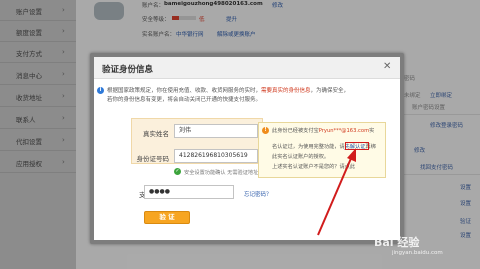 The width and height of the screenshot is (480, 269). Describe the element at coordinates (177, 171) in the screenshot. I see `check-icon: ✓` at that location.